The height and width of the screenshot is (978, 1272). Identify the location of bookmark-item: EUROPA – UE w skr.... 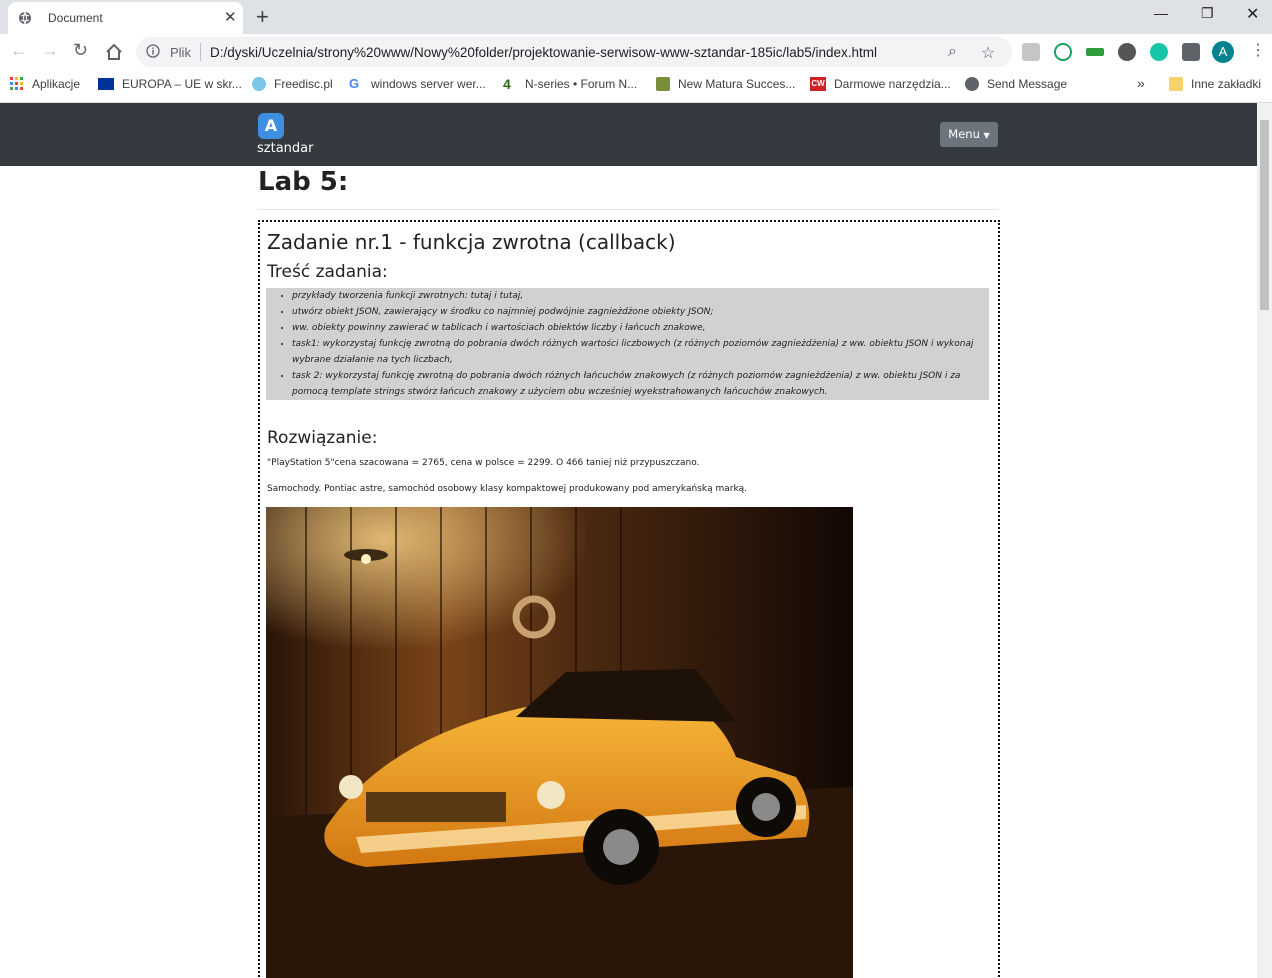
(170, 84).